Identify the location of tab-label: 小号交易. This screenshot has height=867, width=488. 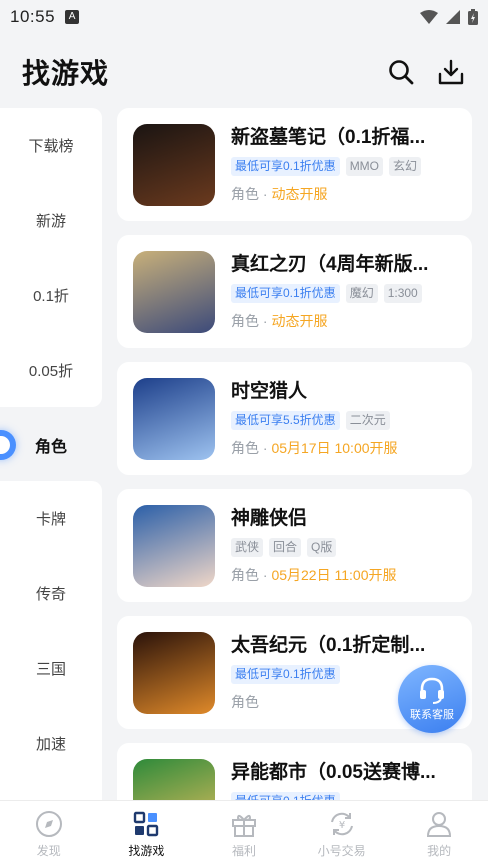
(341, 850).